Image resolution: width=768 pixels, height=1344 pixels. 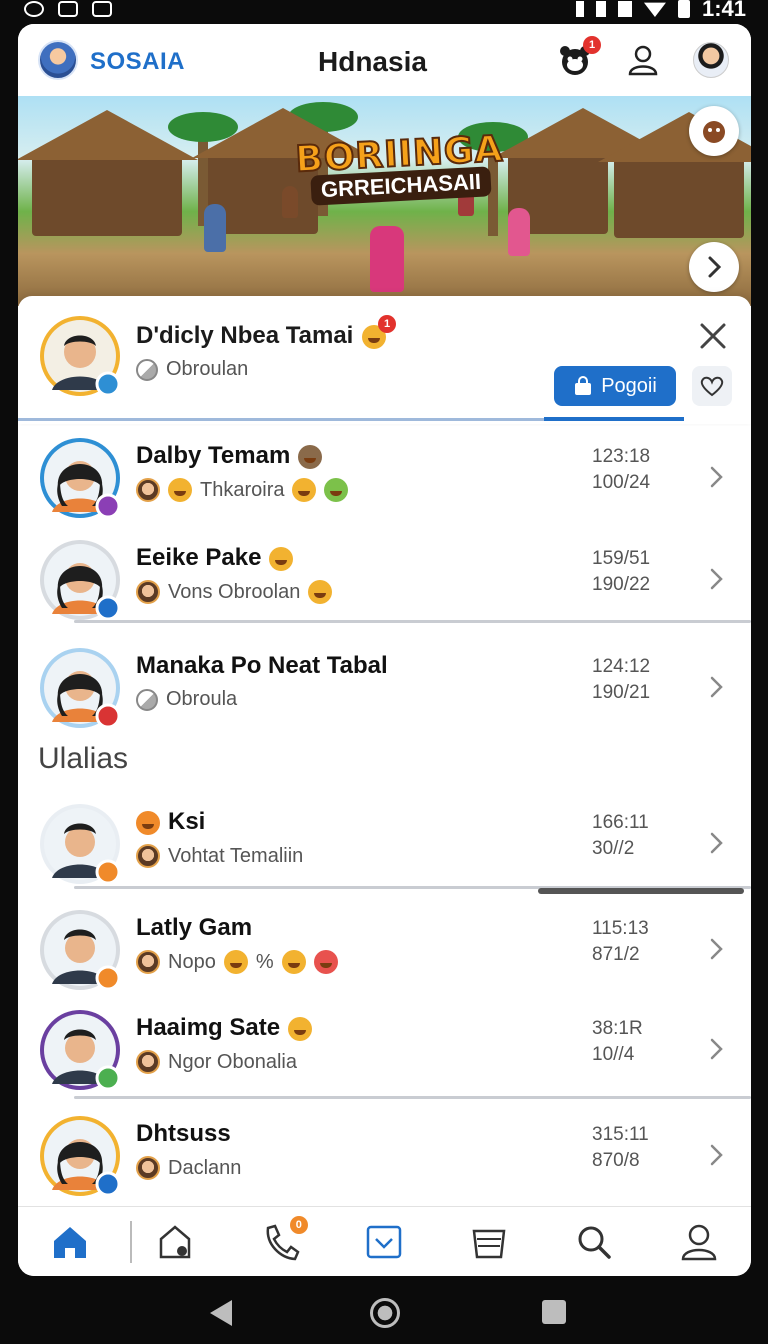 I want to click on nav-calls: 0, so click(x=282, y=1240).